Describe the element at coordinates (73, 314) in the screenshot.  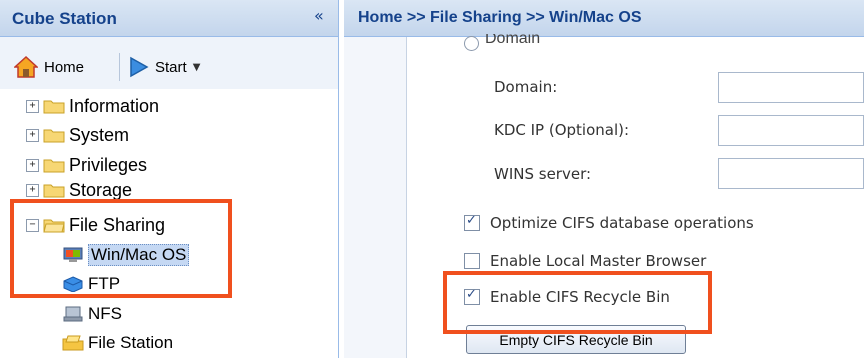
I see `nfs-icon` at that location.